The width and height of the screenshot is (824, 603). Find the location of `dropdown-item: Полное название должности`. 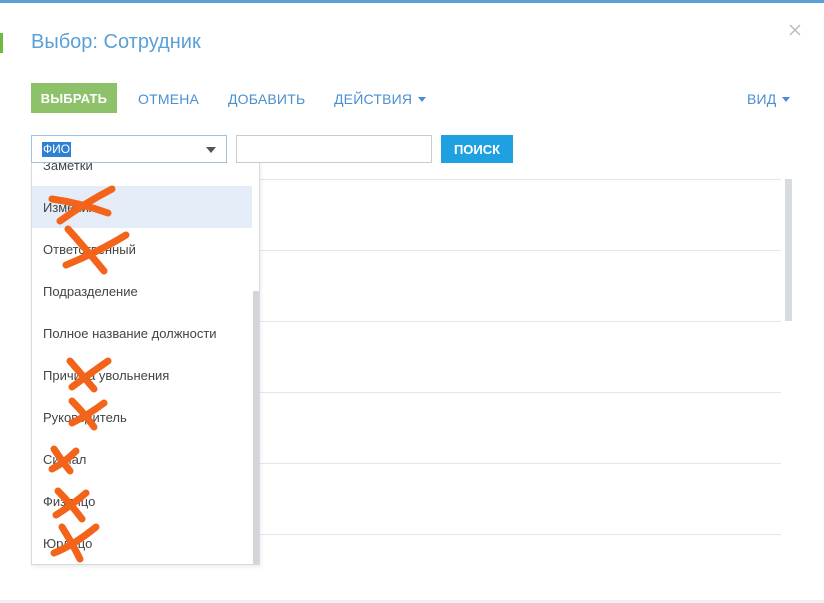

dropdown-item: Полное название должности is located at coordinates (142, 333).